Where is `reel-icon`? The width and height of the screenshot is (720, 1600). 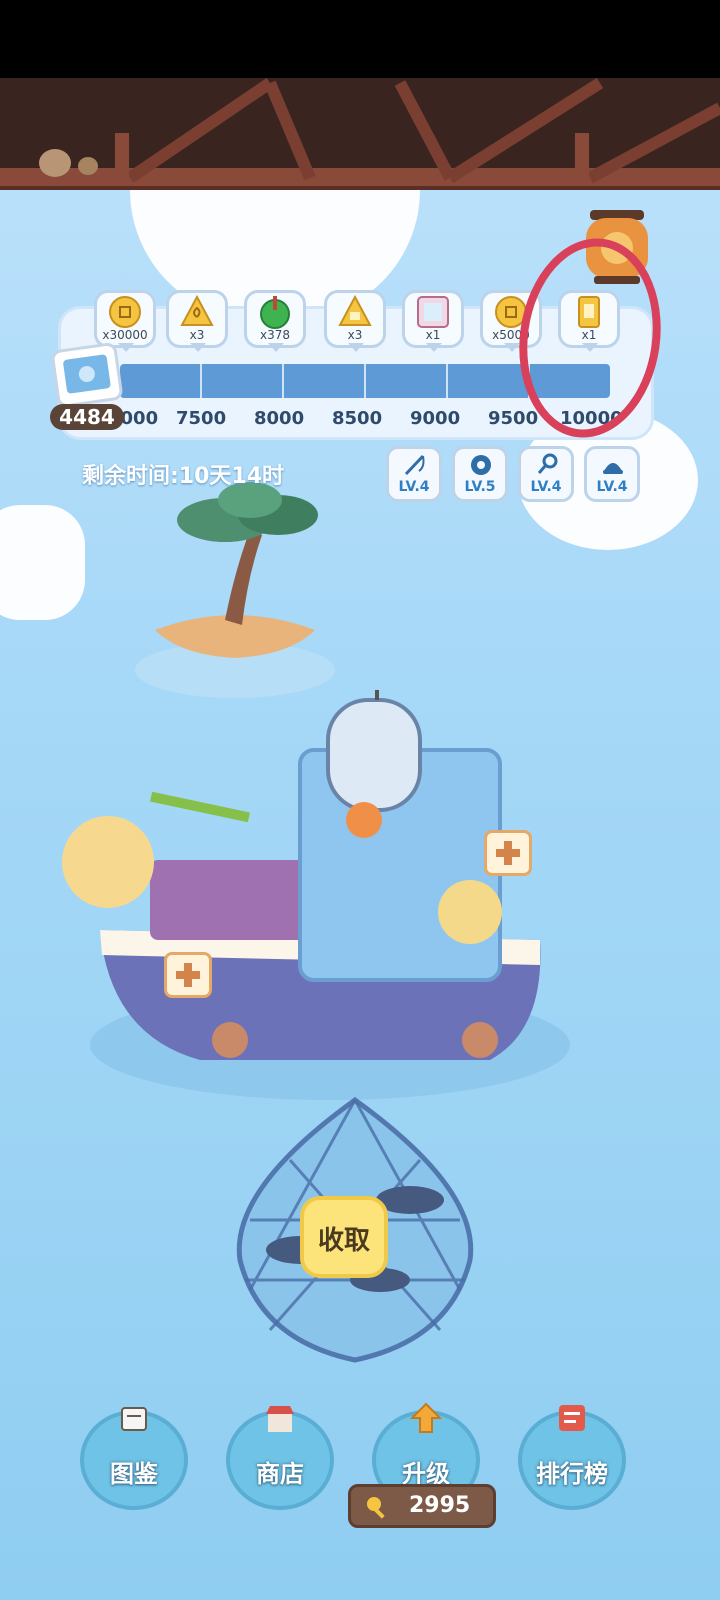
reel-icon is located at coordinates (481, 465).